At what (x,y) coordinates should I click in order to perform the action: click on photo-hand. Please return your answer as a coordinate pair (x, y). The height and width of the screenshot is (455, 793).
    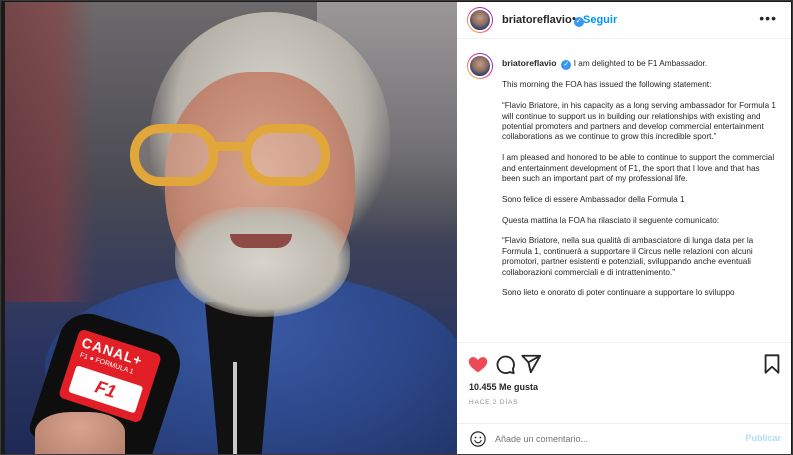
    Looking at the image, I should click on (80, 433).